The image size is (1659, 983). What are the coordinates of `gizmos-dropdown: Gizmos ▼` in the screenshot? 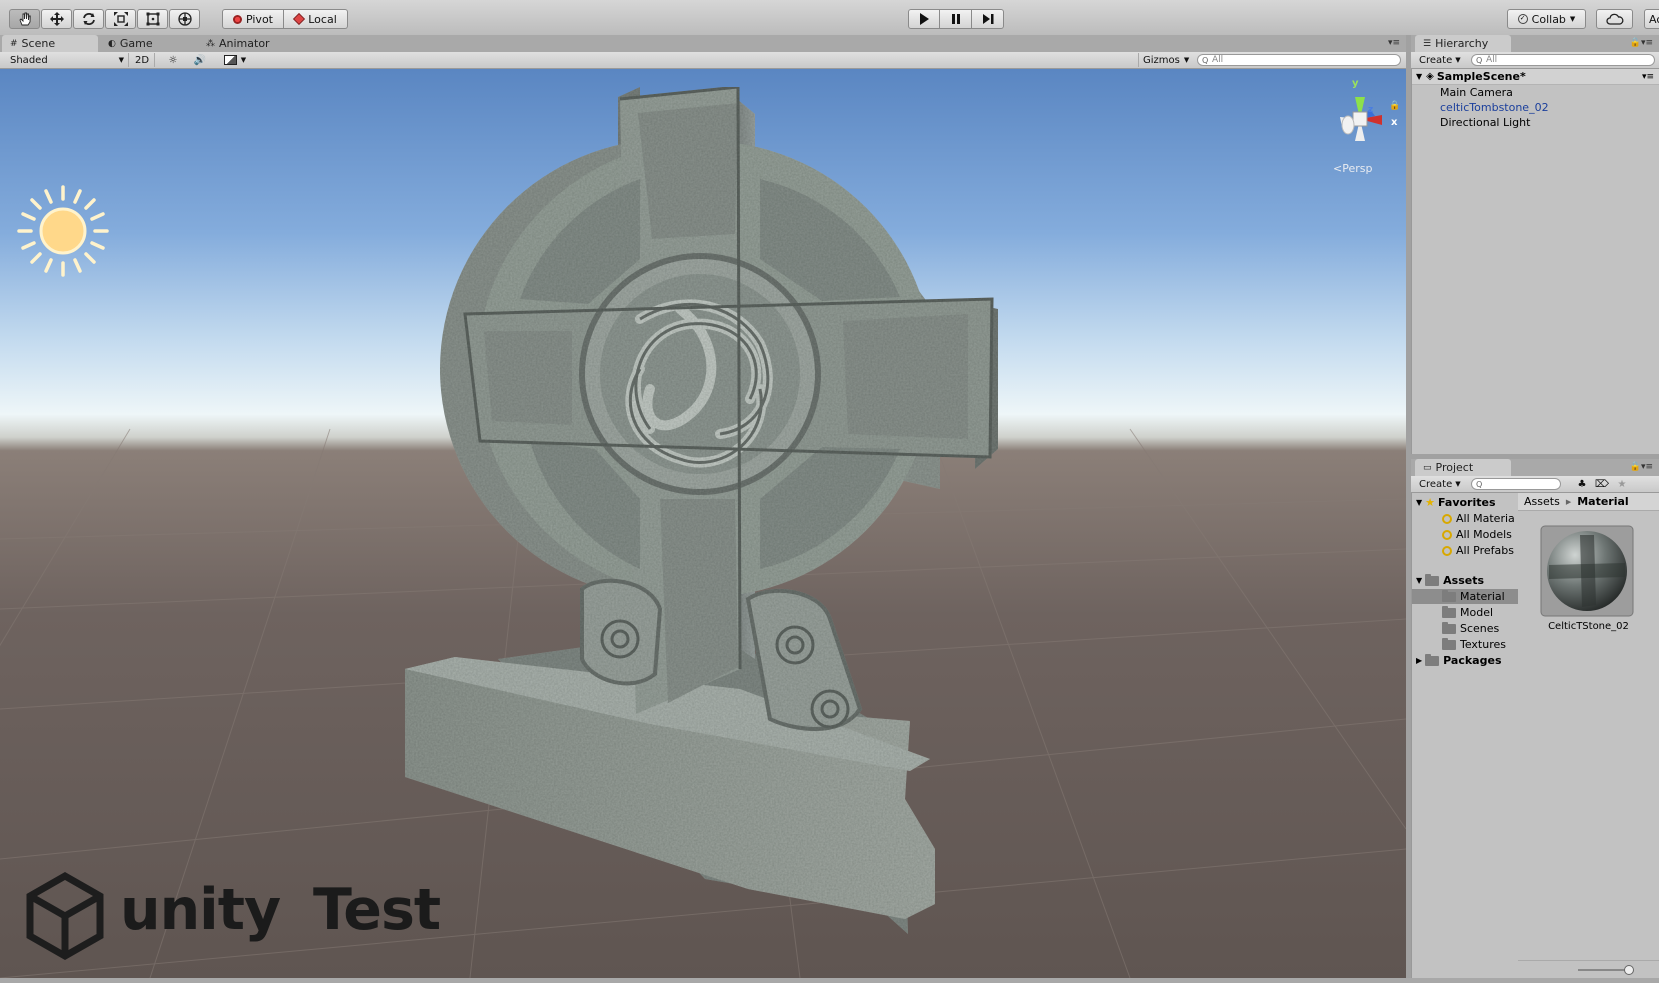 It's located at (1168, 60).